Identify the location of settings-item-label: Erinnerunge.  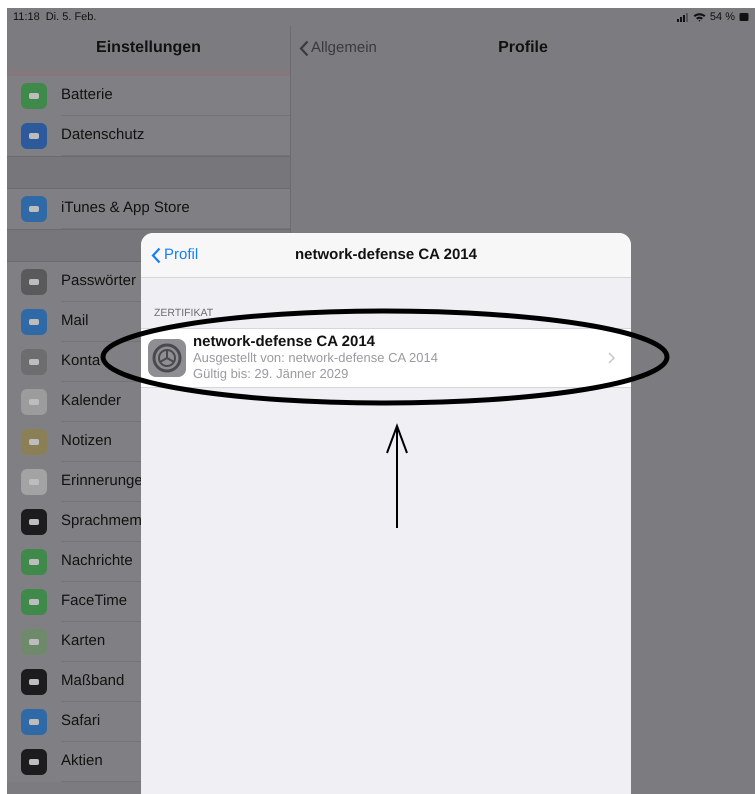
(102, 481).